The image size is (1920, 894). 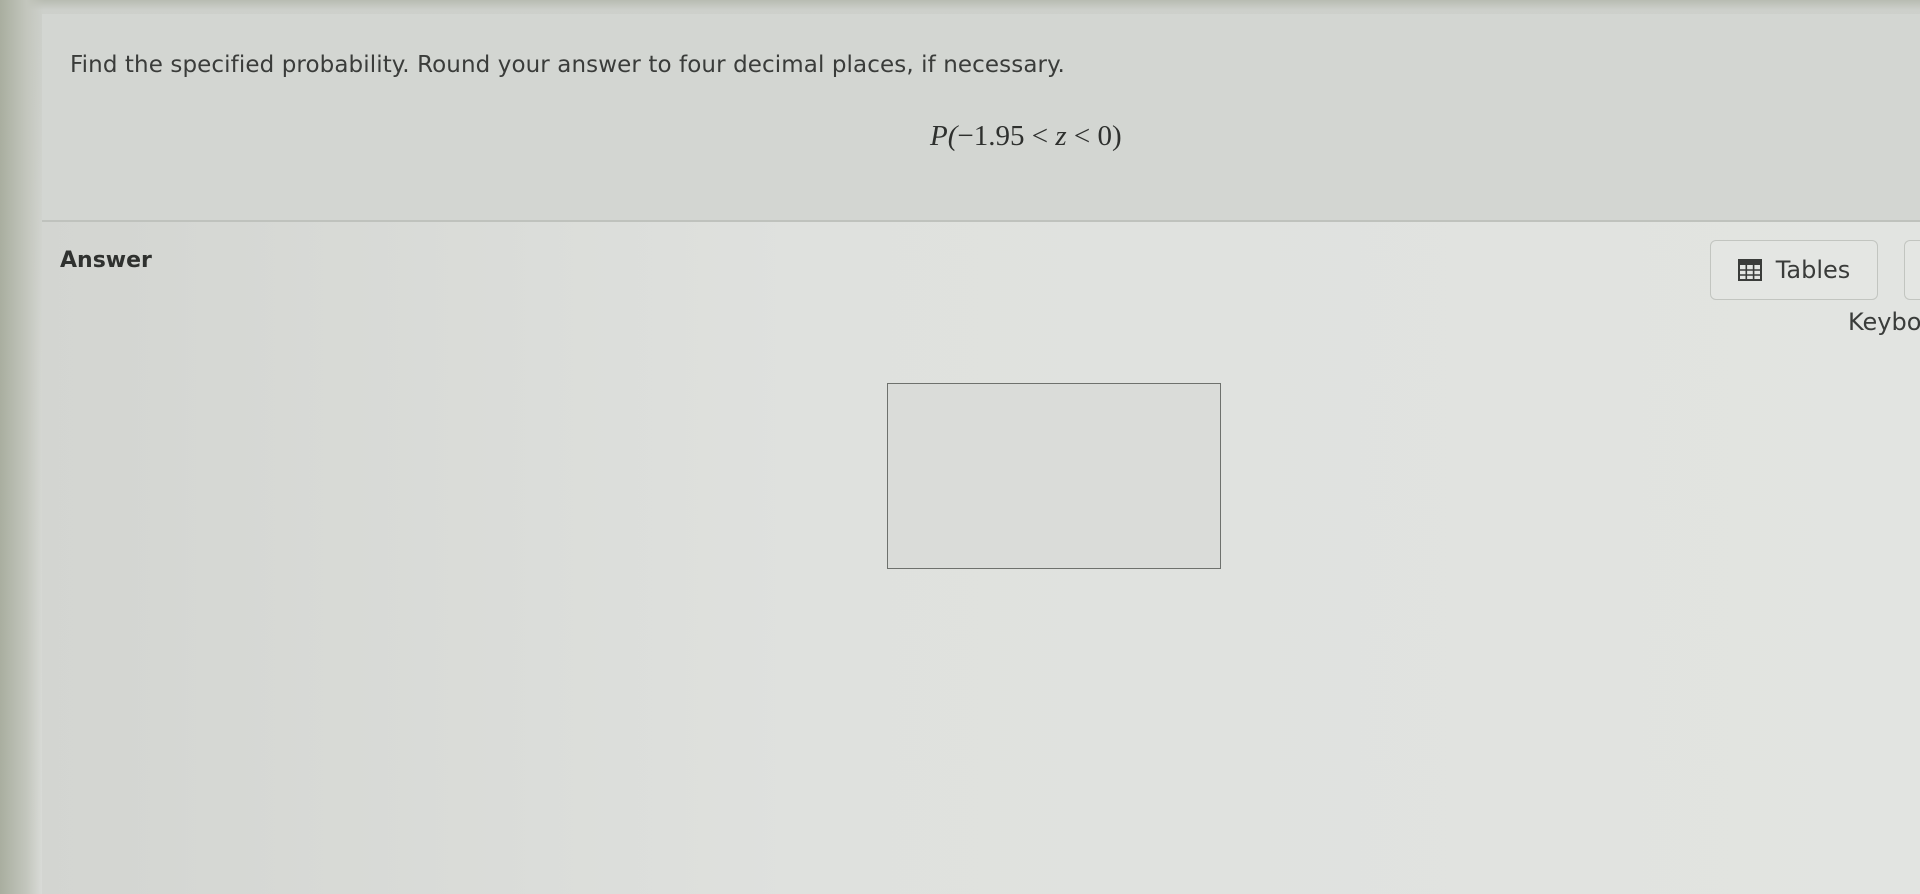 I want to click on expr-less-than-2: <, so click(x=1082, y=136).